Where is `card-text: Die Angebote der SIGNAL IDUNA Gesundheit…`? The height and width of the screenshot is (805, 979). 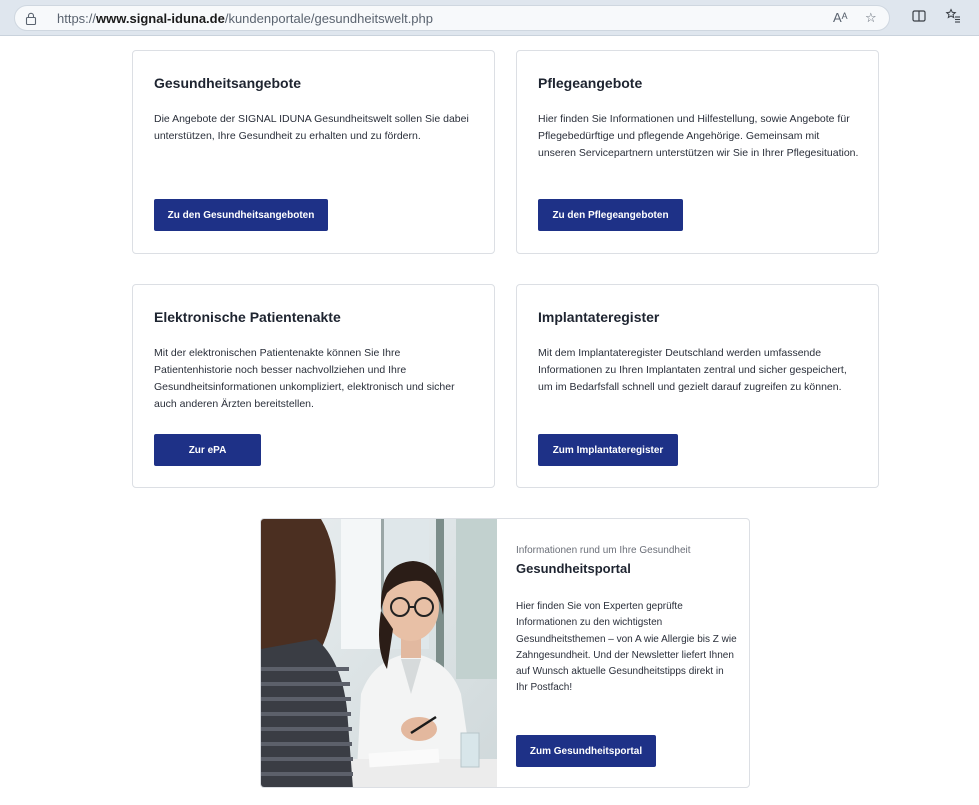 card-text: Die Angebote der SIGNAL IDUNA Gesundheit… is located at coordinates (311, 127).